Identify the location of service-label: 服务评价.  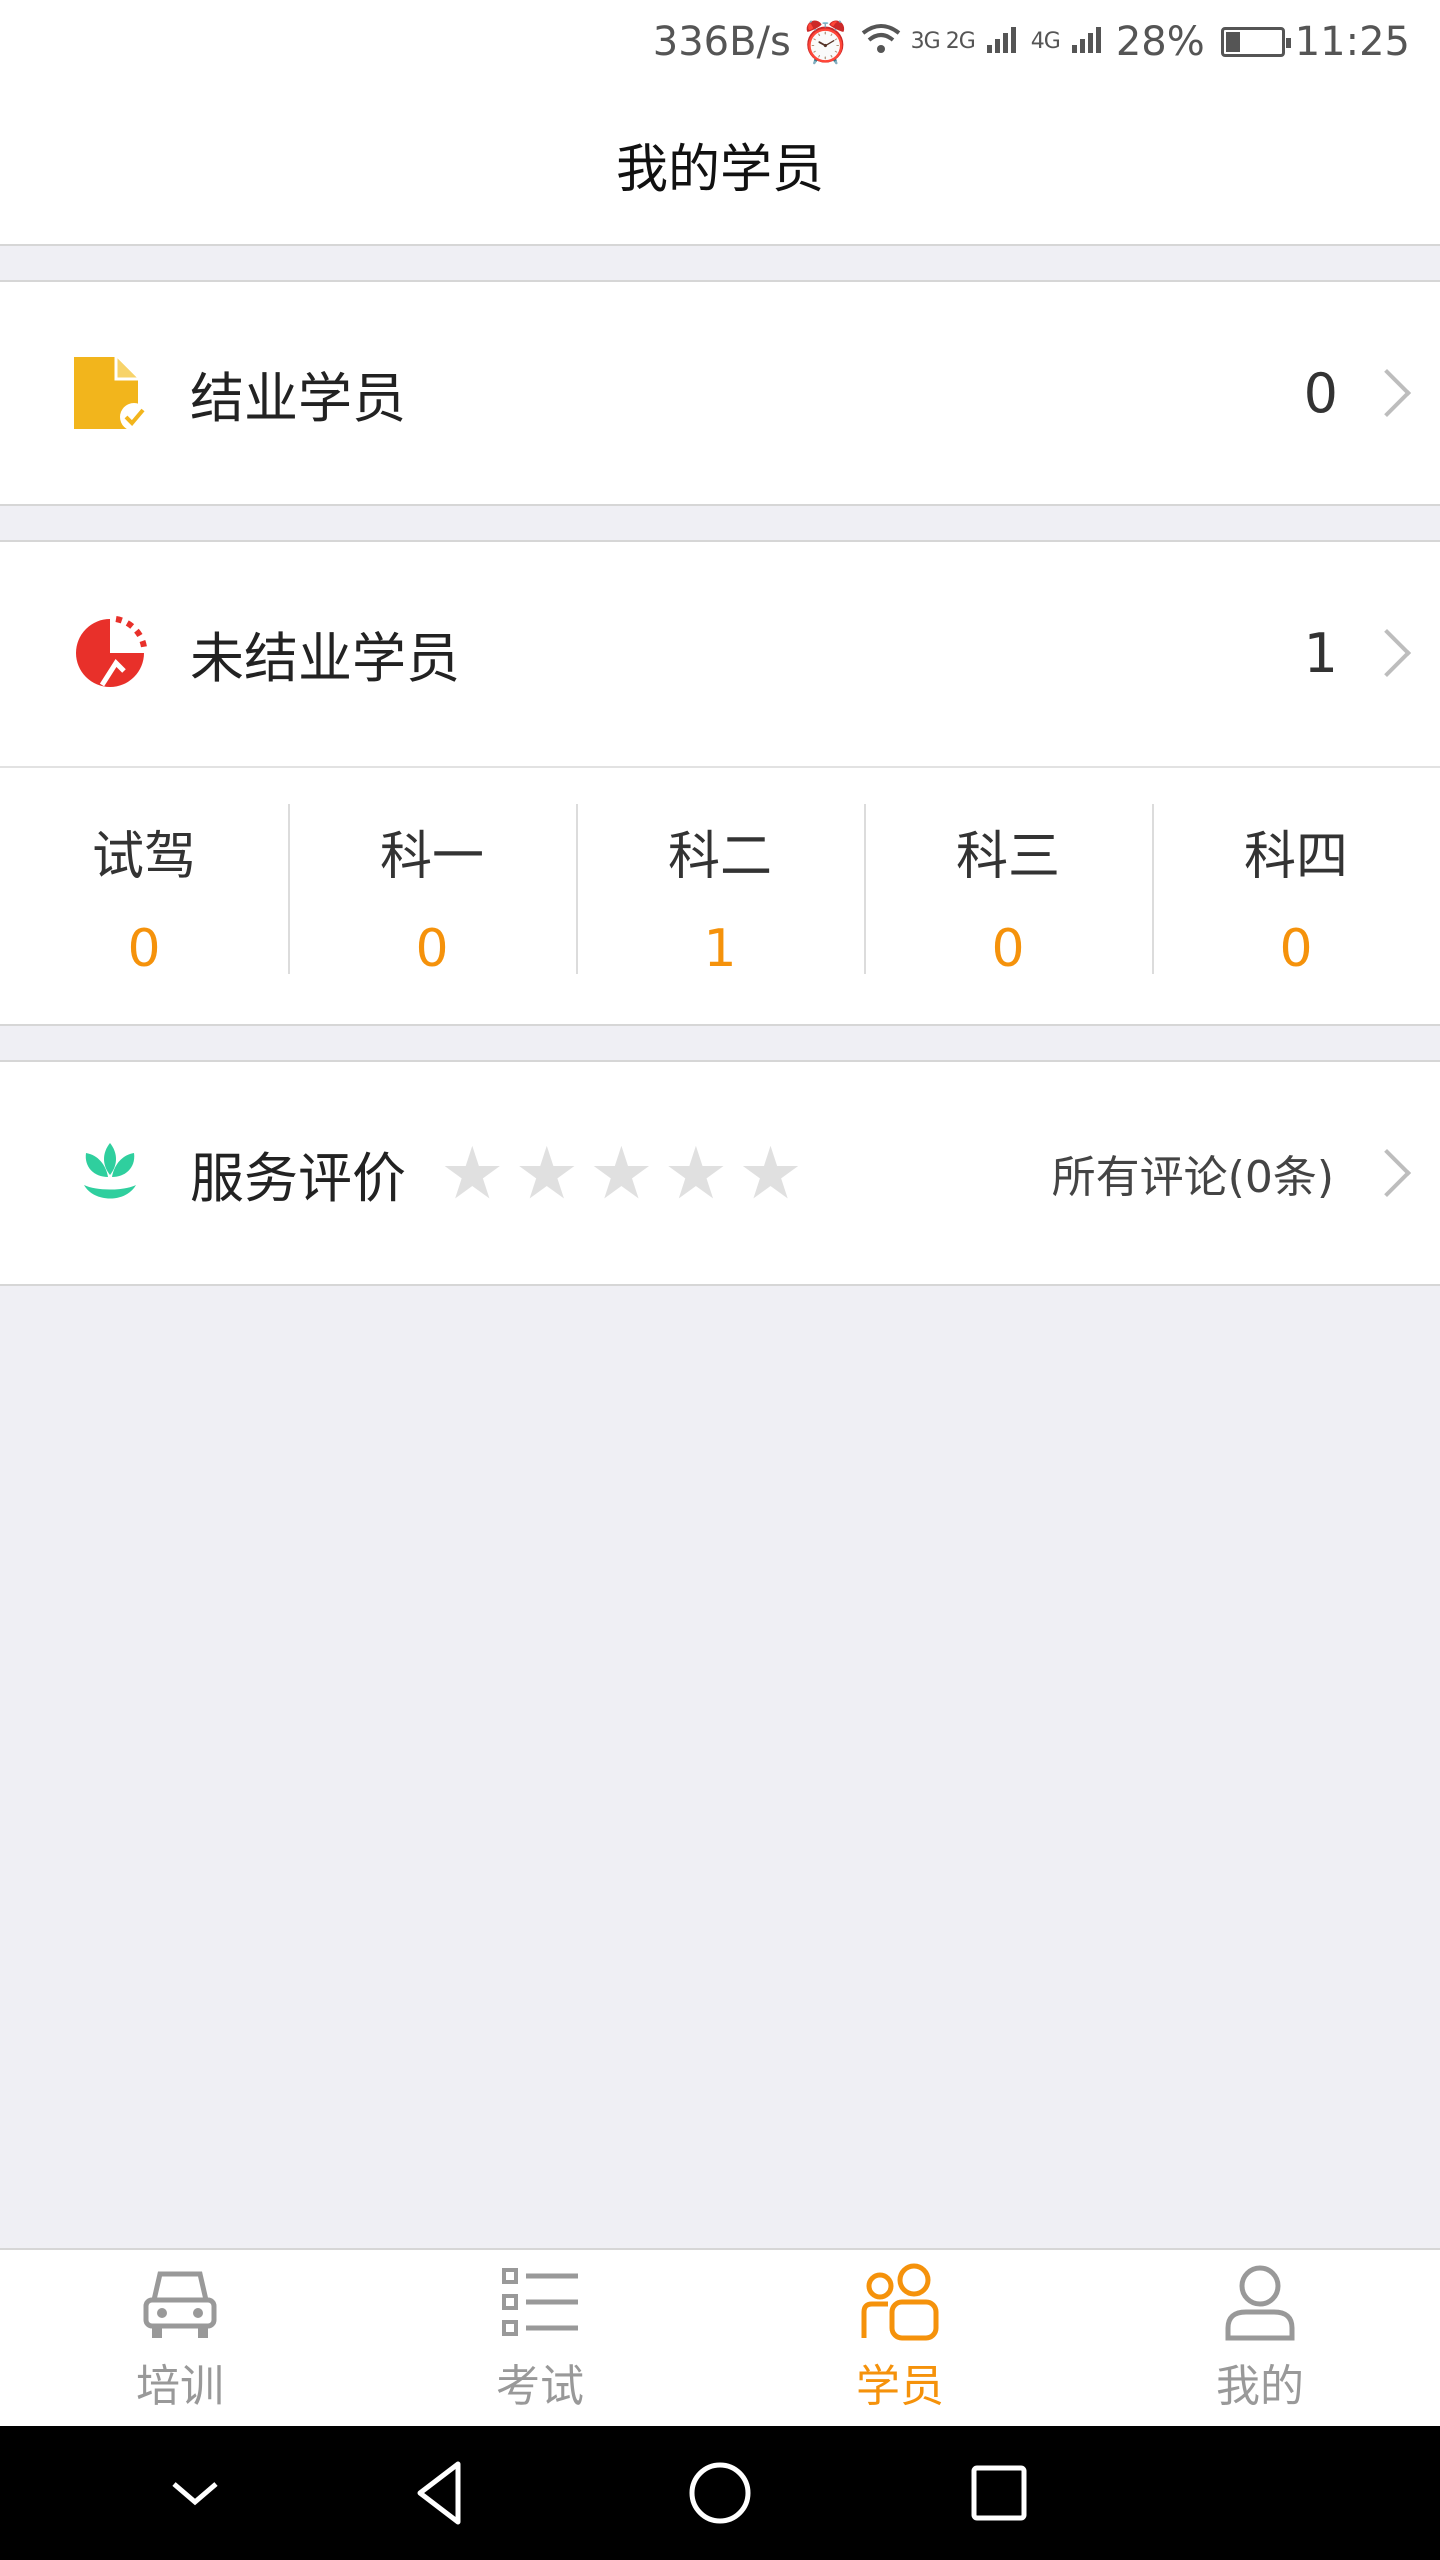
(298, 1178).